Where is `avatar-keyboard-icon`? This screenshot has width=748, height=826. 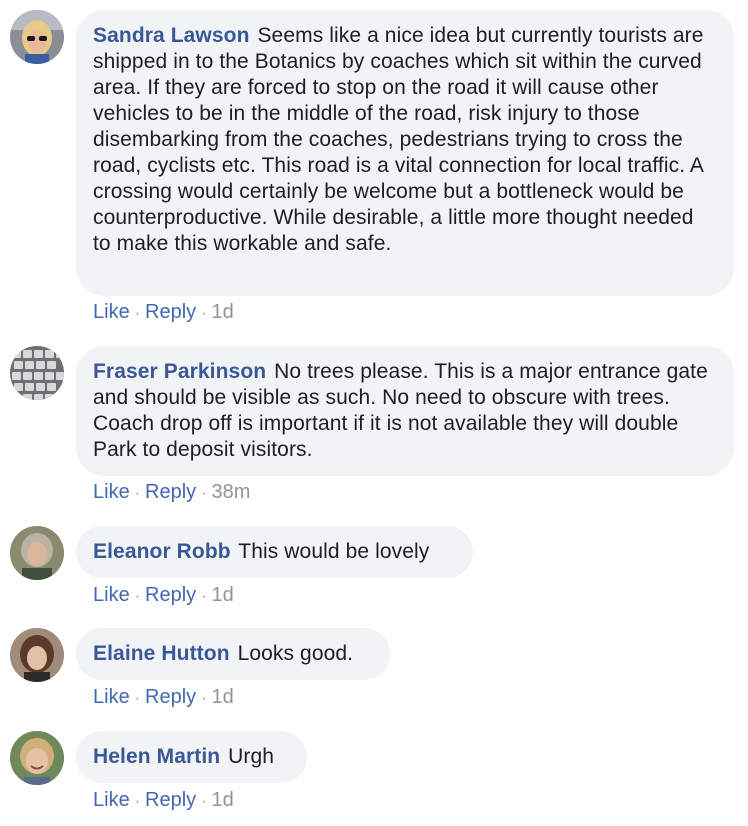 avatar-keyboard-icon is located at coordinates (37, 373).